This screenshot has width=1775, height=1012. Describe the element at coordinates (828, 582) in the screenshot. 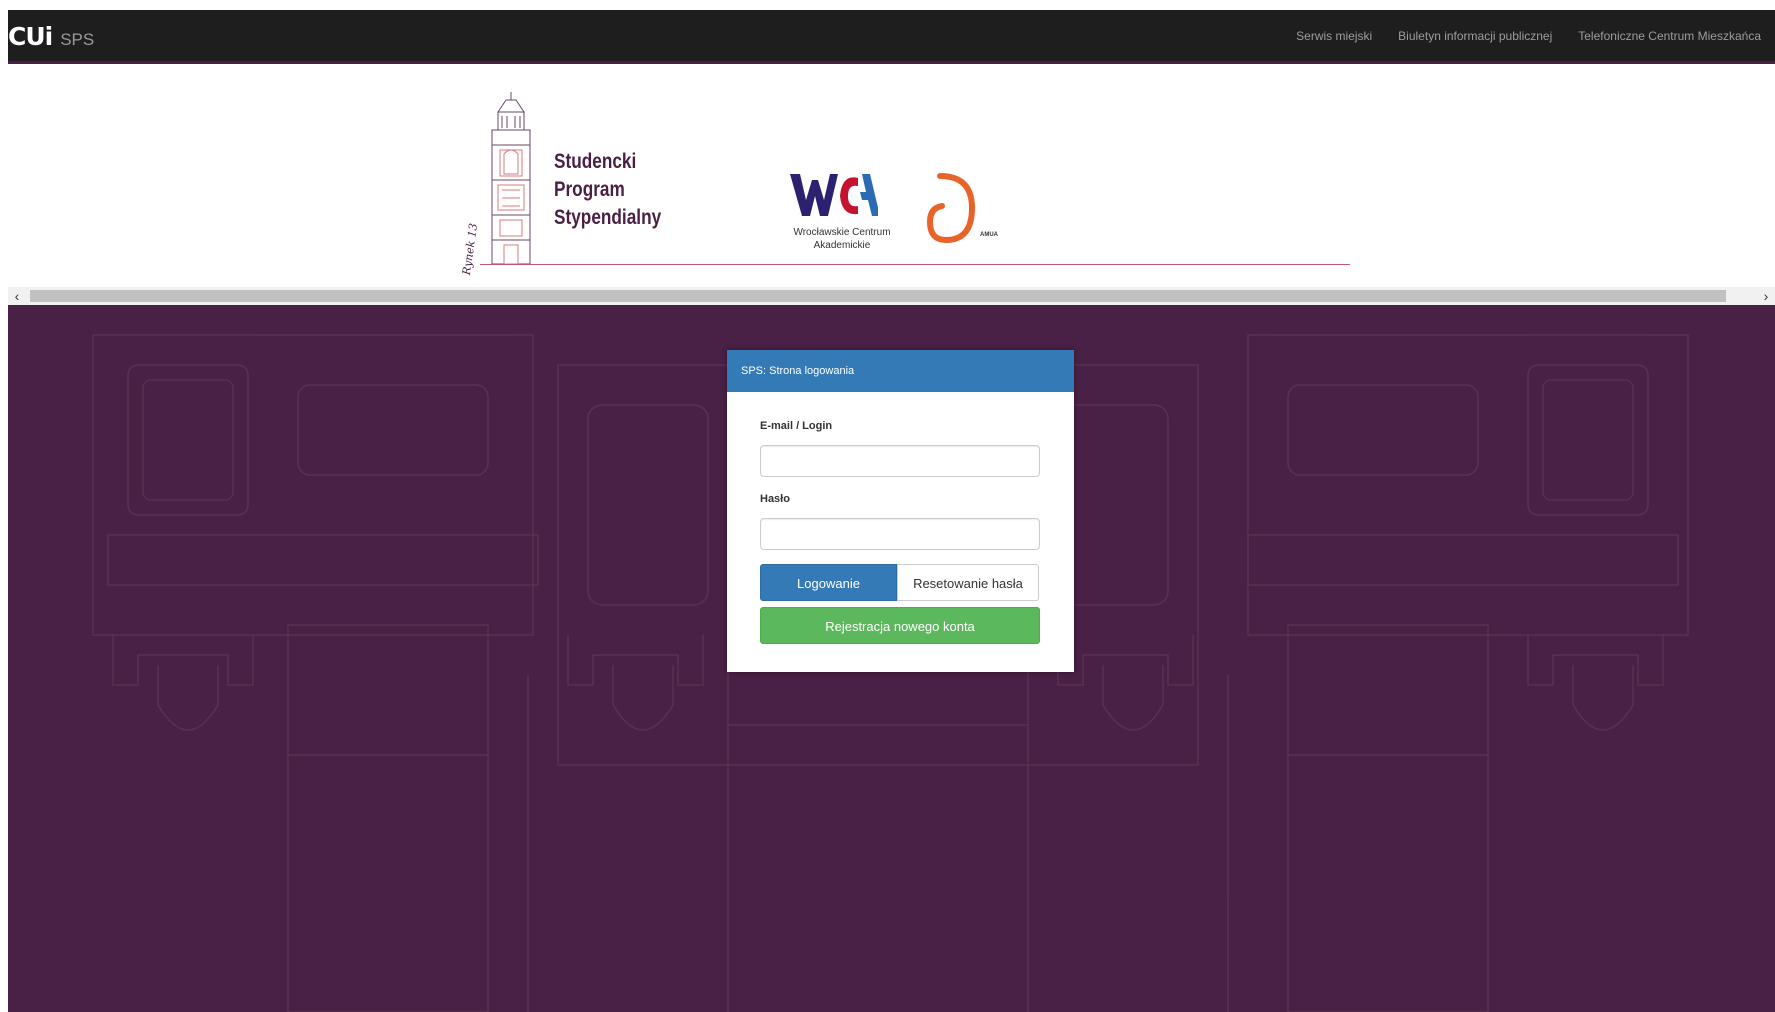

I see `login-button: Logowanie` at that location.